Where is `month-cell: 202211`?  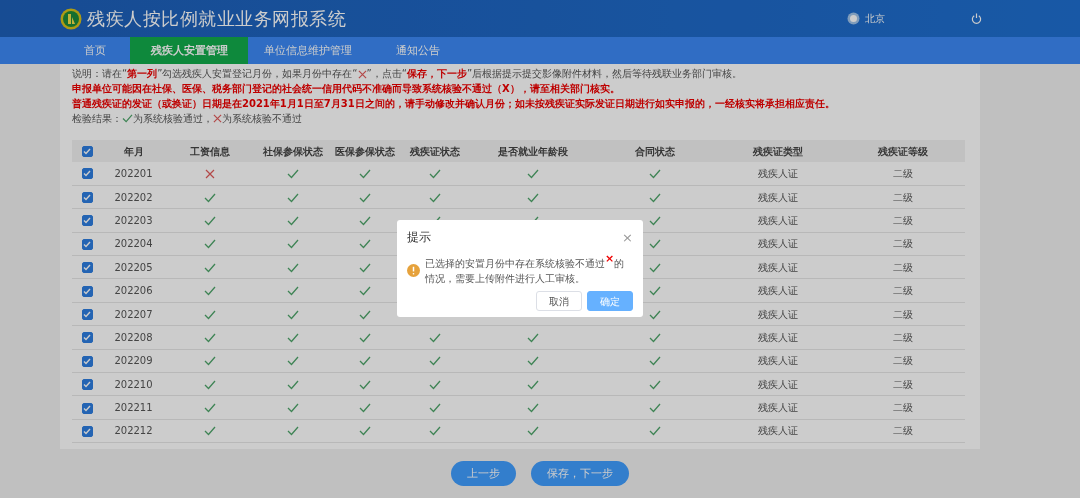 month-cell: 202211 is located at coordinates (133, 408).